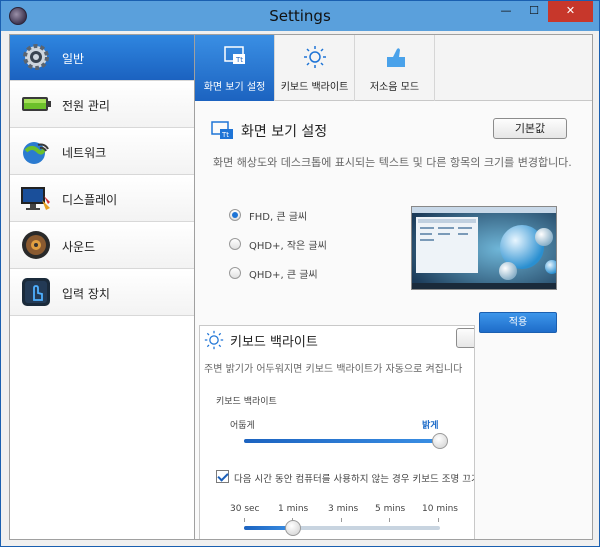 This screenshot has width=600, height=547. Describe the element at coordinates (222, 130) in the screenshot. I see `display-settings-icon: Tt` at that location.